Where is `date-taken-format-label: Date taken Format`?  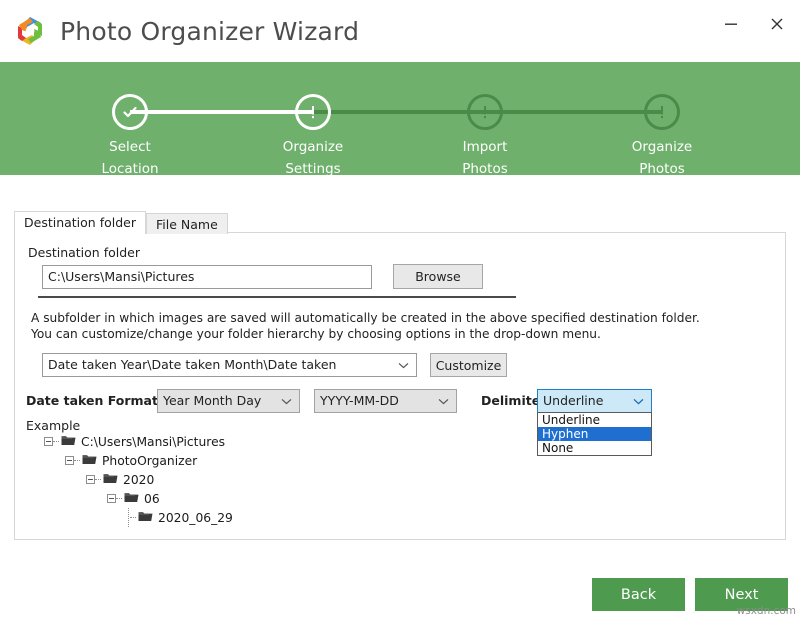
date-taken-format-label: Date taken Format is located at coordinates (92, 400).